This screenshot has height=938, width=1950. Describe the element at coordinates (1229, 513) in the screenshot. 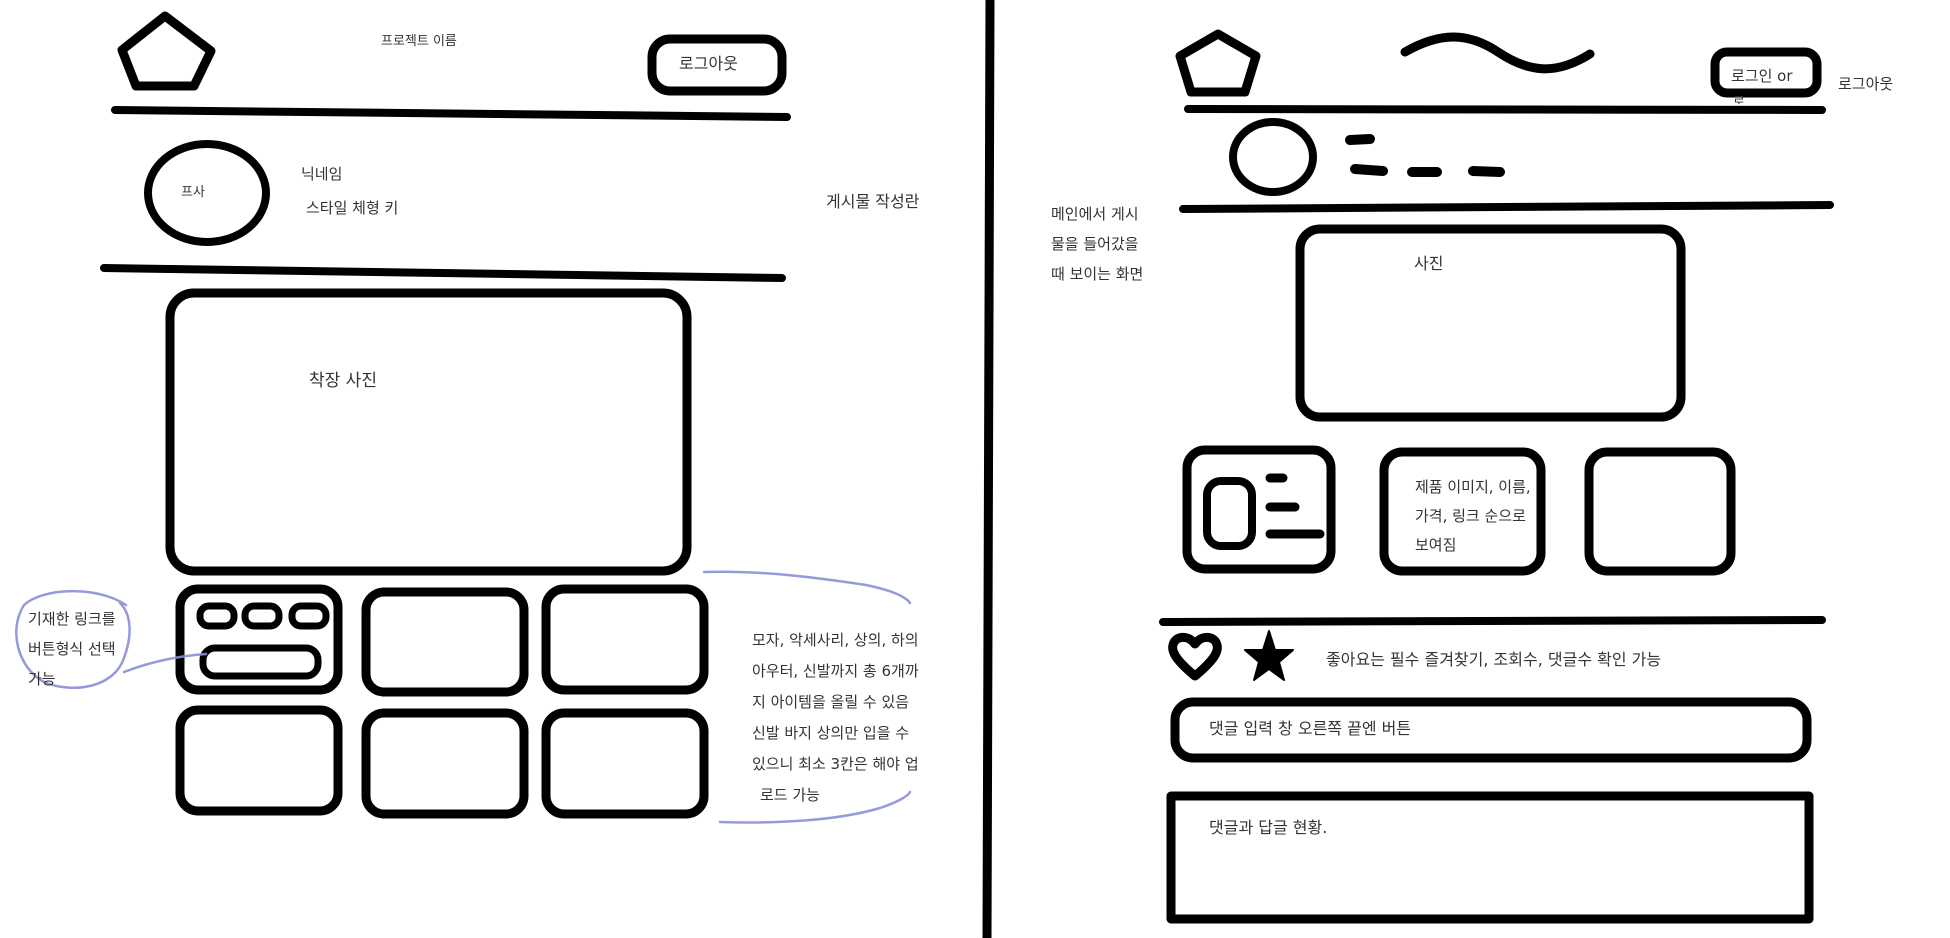

I see `product-thumb` at that location.